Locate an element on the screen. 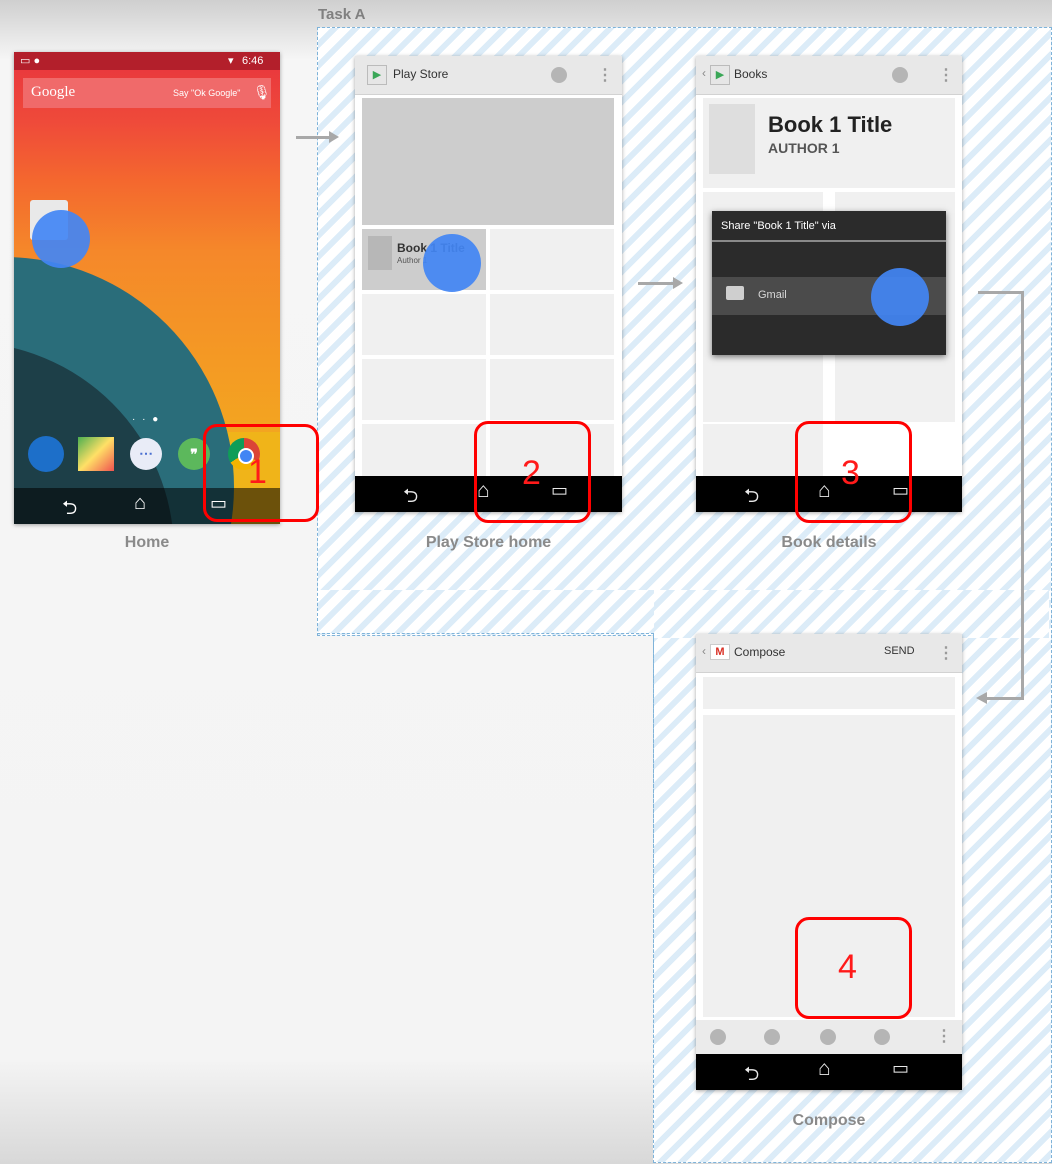 The image size is (1052, 1164). google-search-bar: Google Say "Ok Google" 🎙 is located at coordinates (147, 93).